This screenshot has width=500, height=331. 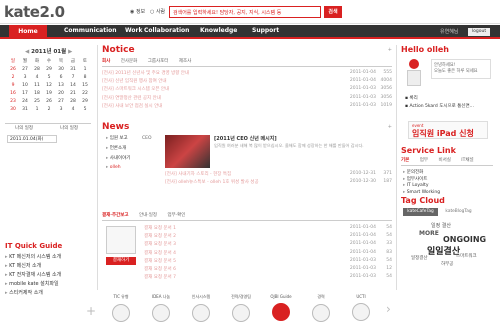 What do you see at coordinates (448, 130) in the screenshot?
I see `ipad-banner: event 임직원 iPad 신청` at bounding box center [448, 130].